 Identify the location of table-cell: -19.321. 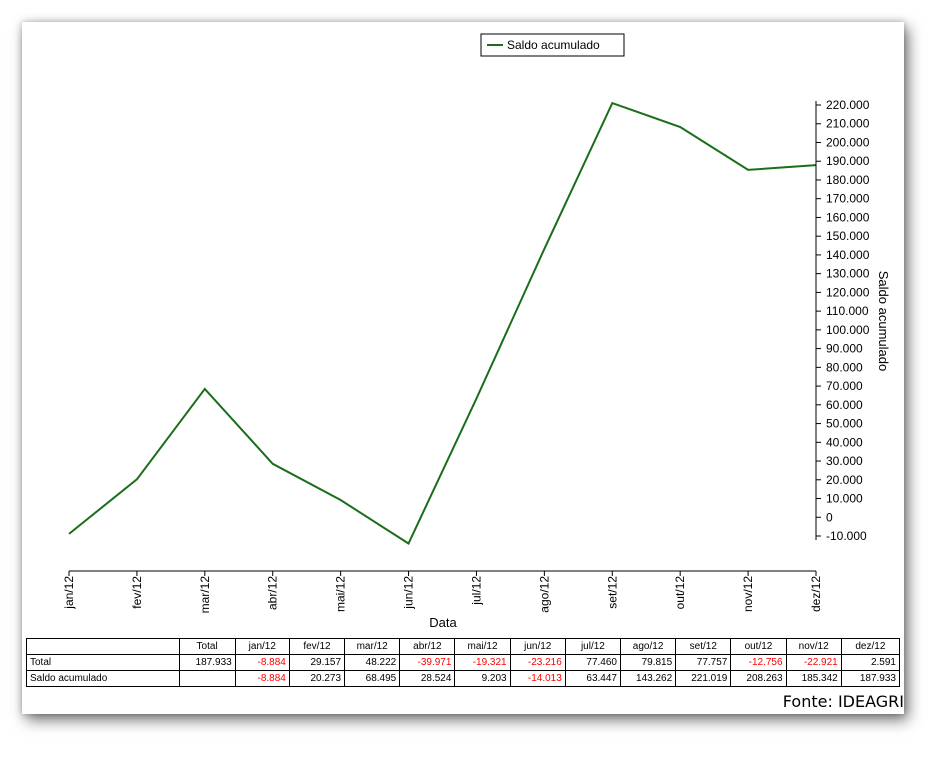
(482, 662).